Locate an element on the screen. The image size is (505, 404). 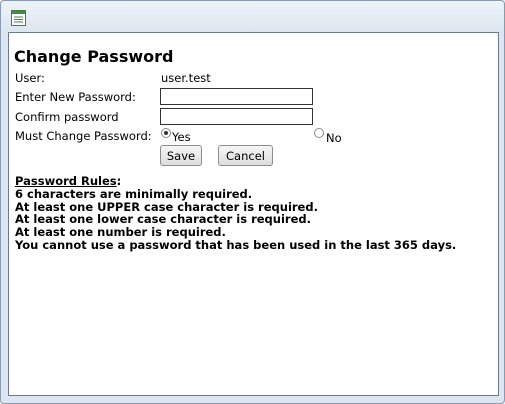
window-titlebar is located at coordinates (252, 16).